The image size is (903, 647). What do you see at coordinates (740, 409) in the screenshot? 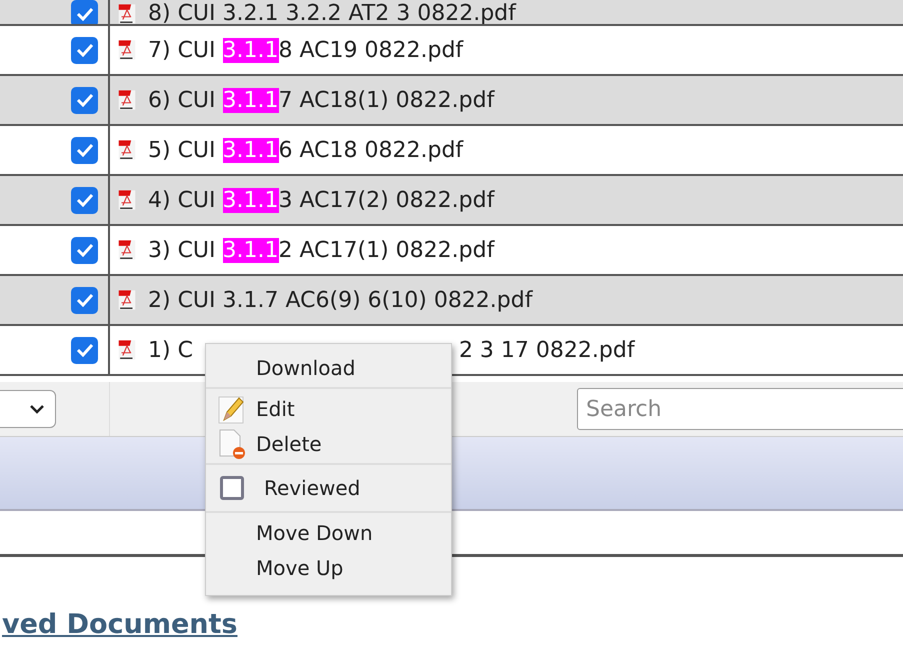
I see `search-field: Search` at bounding box center [740, 409].